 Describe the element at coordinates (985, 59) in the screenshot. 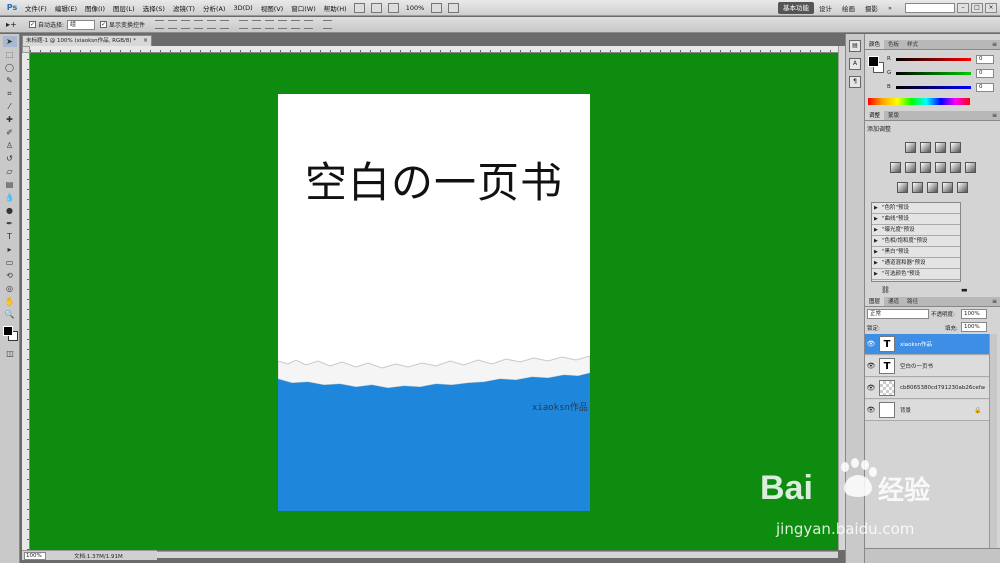

I see `red-value-input: 0` at that location.